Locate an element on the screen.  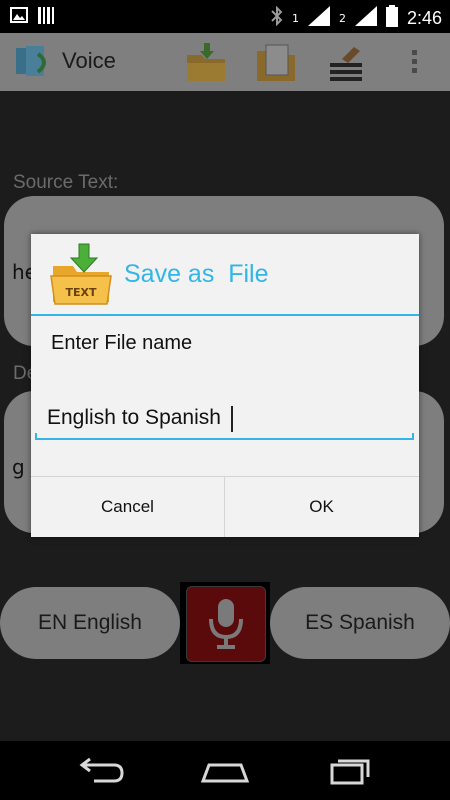
navigation-bar is located at coordinates (225, 770).